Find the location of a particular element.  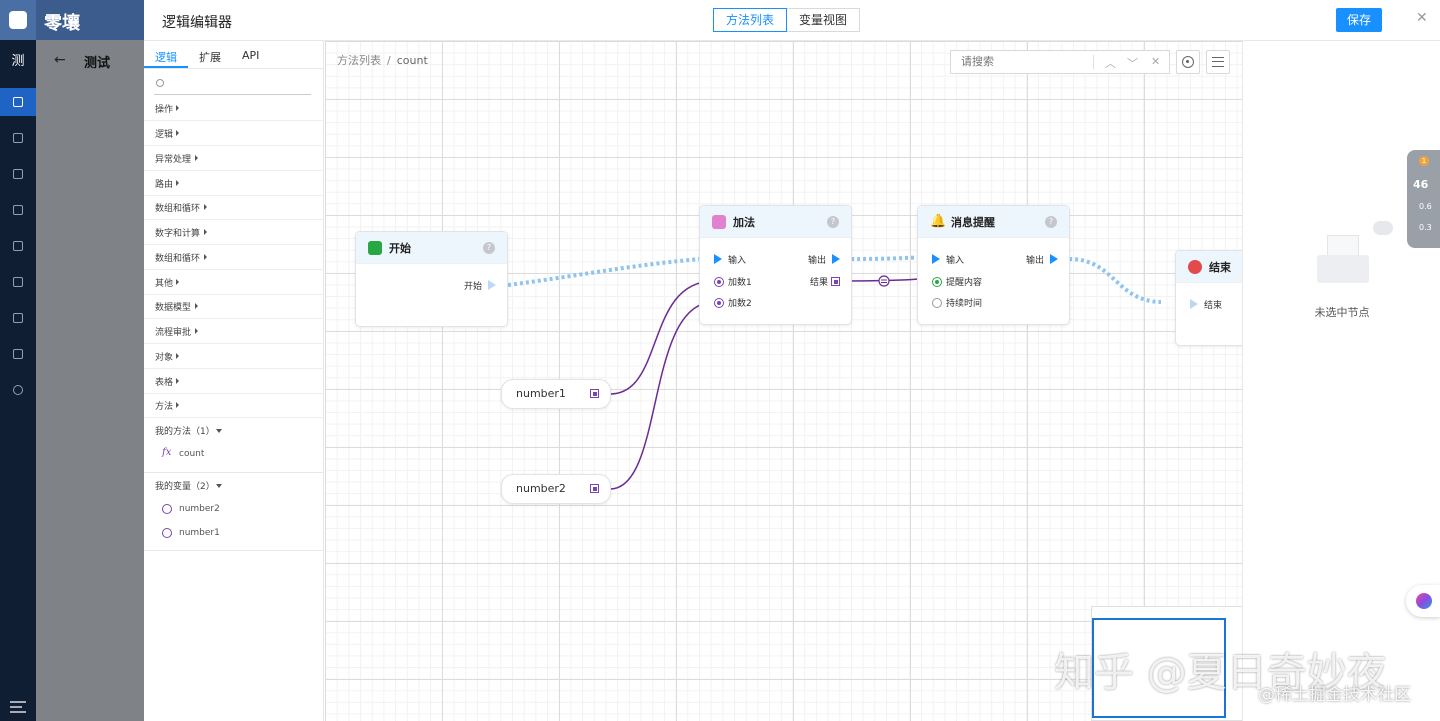

view-switch: 方法列表 变量视图 is located at coordinates (787, 20).